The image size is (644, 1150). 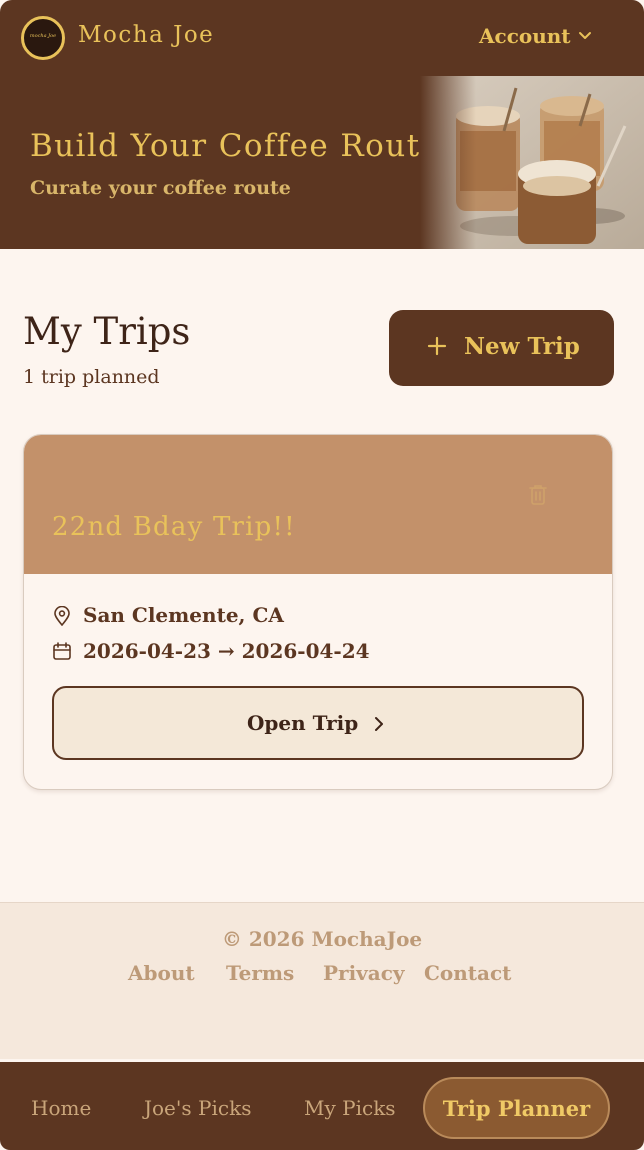 What do you see at coordinates (585, 36) in the screenshot?
I see `chevron-down-icon` at bounding box center [585, 36].